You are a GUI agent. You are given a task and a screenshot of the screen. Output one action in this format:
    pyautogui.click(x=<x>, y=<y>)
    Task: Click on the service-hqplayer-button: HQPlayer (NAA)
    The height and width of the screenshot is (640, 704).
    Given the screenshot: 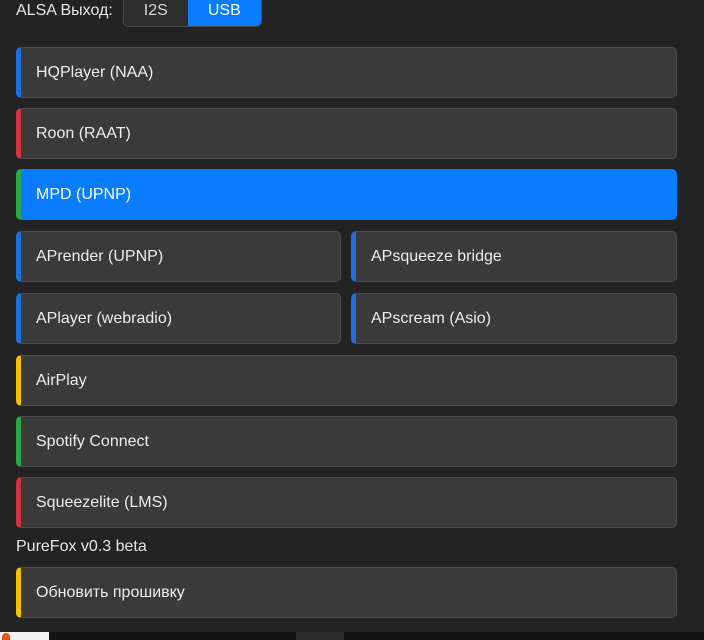 What is the action you would take?
    pyautogui.click(x=346, y=72)
    